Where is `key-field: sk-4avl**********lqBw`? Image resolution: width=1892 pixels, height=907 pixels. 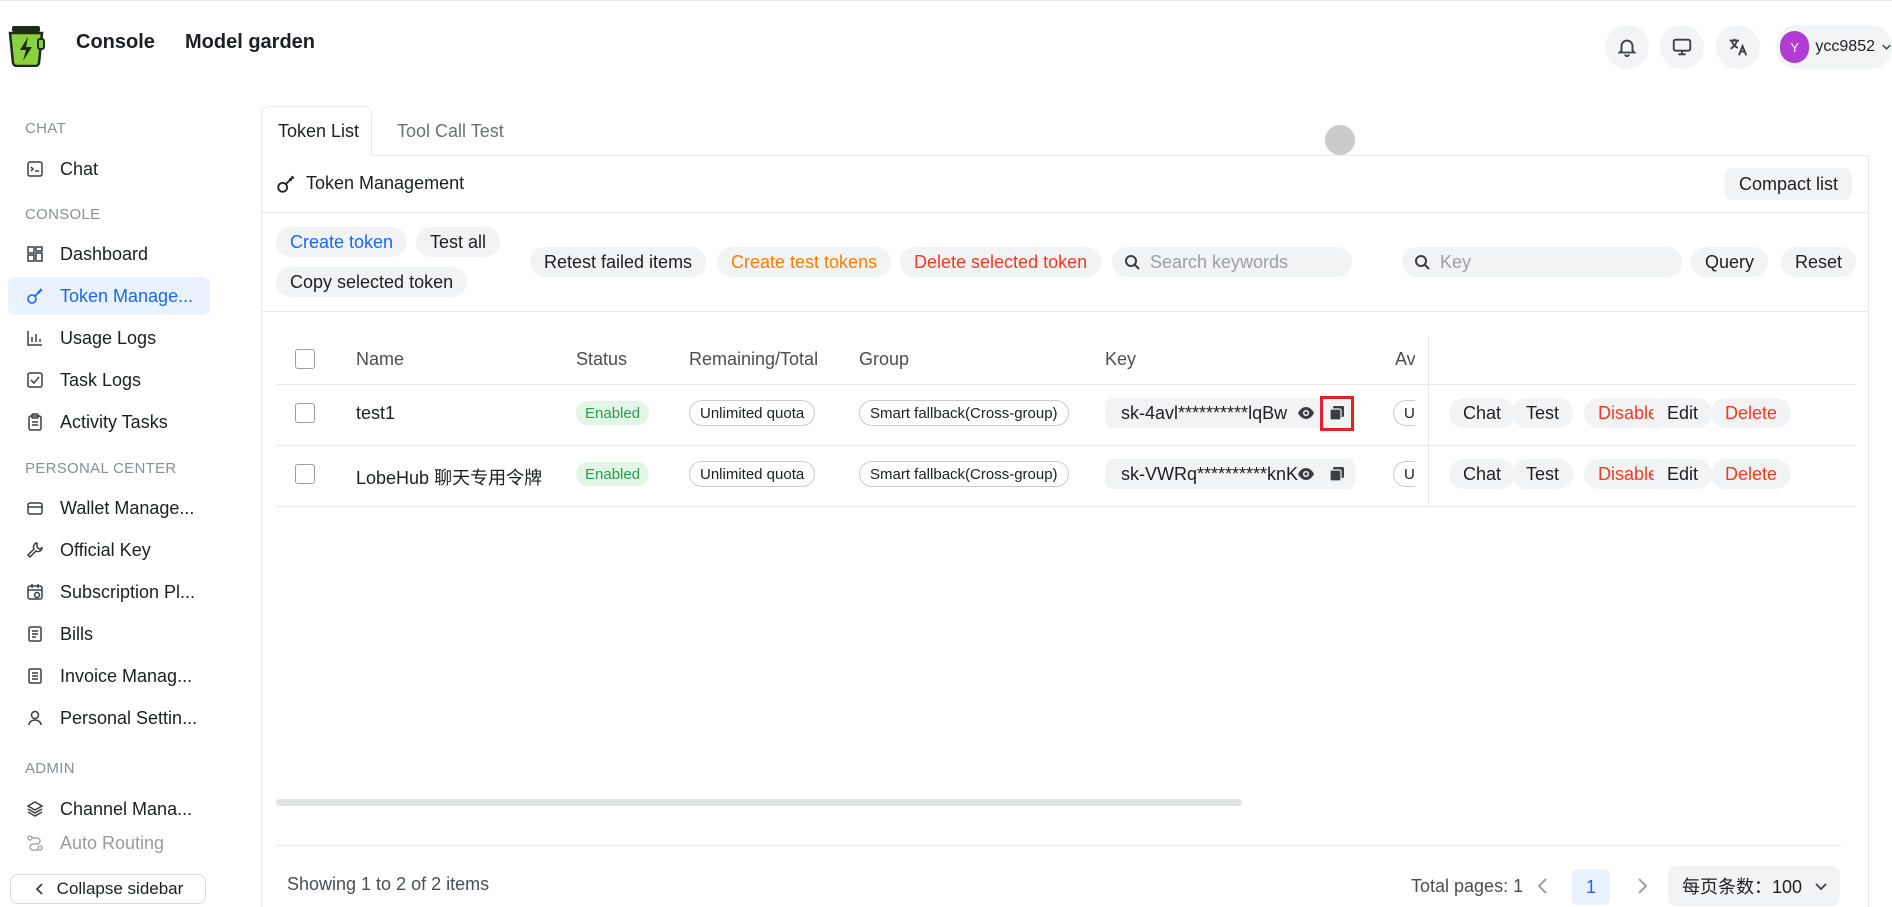
key-field: sk-4avl**********lqBw is located at coordinates (1230, 413).